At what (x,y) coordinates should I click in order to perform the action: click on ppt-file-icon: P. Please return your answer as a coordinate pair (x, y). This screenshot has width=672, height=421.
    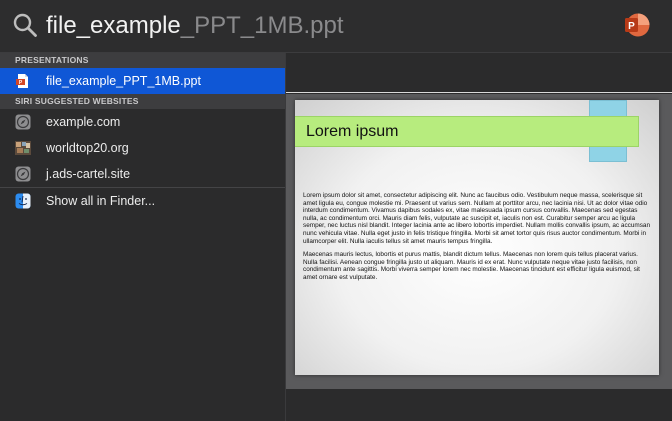
    Looking at the image, I should click on (22, 81).